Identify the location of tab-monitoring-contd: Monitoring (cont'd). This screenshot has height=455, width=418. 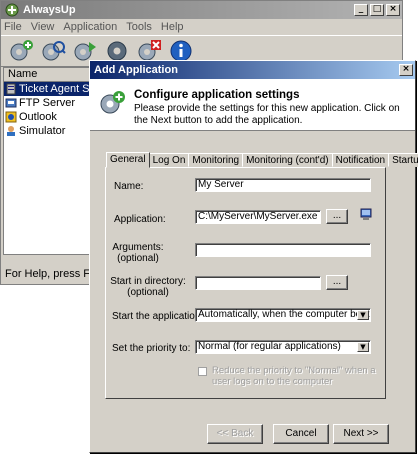
(287, 160).